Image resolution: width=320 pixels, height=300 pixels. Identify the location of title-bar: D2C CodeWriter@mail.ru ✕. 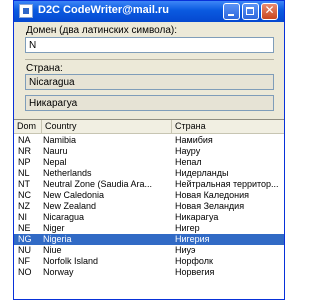
(149, 11).